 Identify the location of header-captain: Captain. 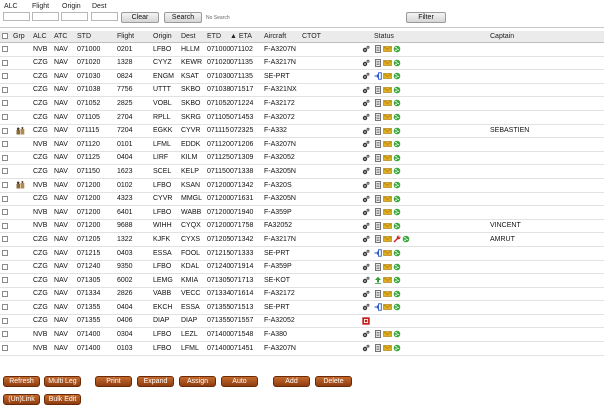
(502, 36).